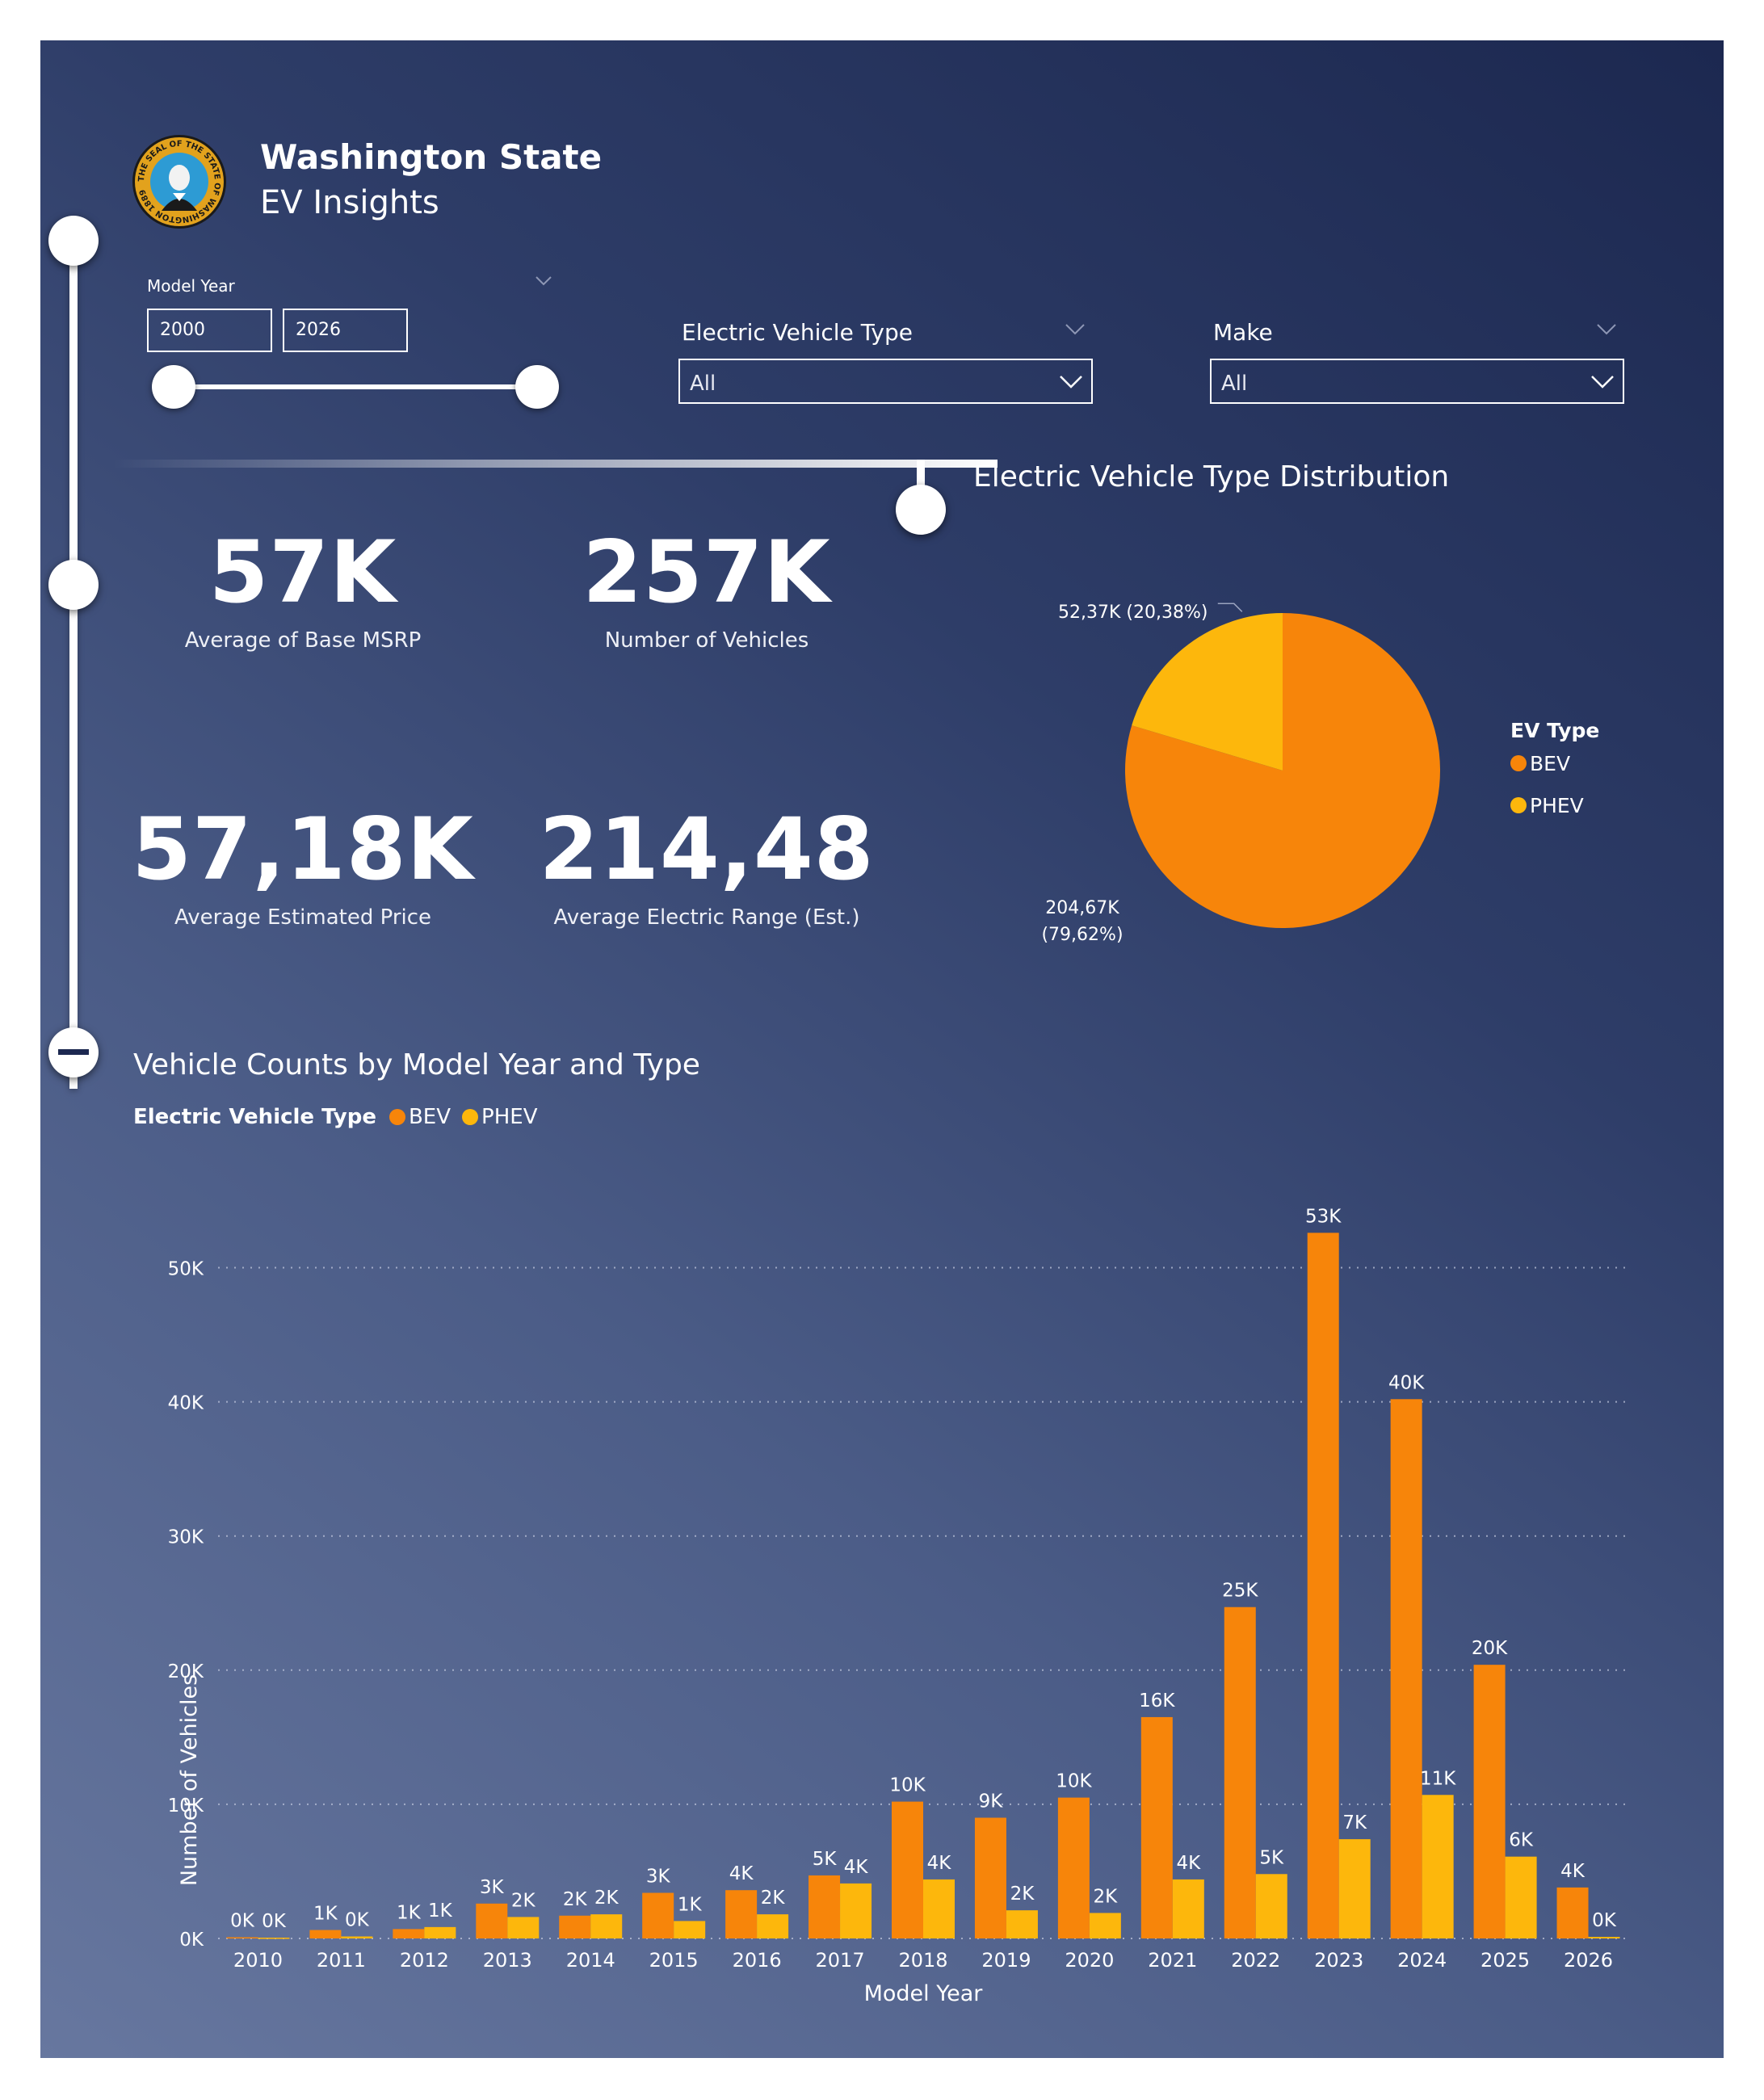  What do you see at coordinates (1256, 1960) in the screenshot?
I see `x-tick-label: 2022` at bounding box center [1256, 1960].